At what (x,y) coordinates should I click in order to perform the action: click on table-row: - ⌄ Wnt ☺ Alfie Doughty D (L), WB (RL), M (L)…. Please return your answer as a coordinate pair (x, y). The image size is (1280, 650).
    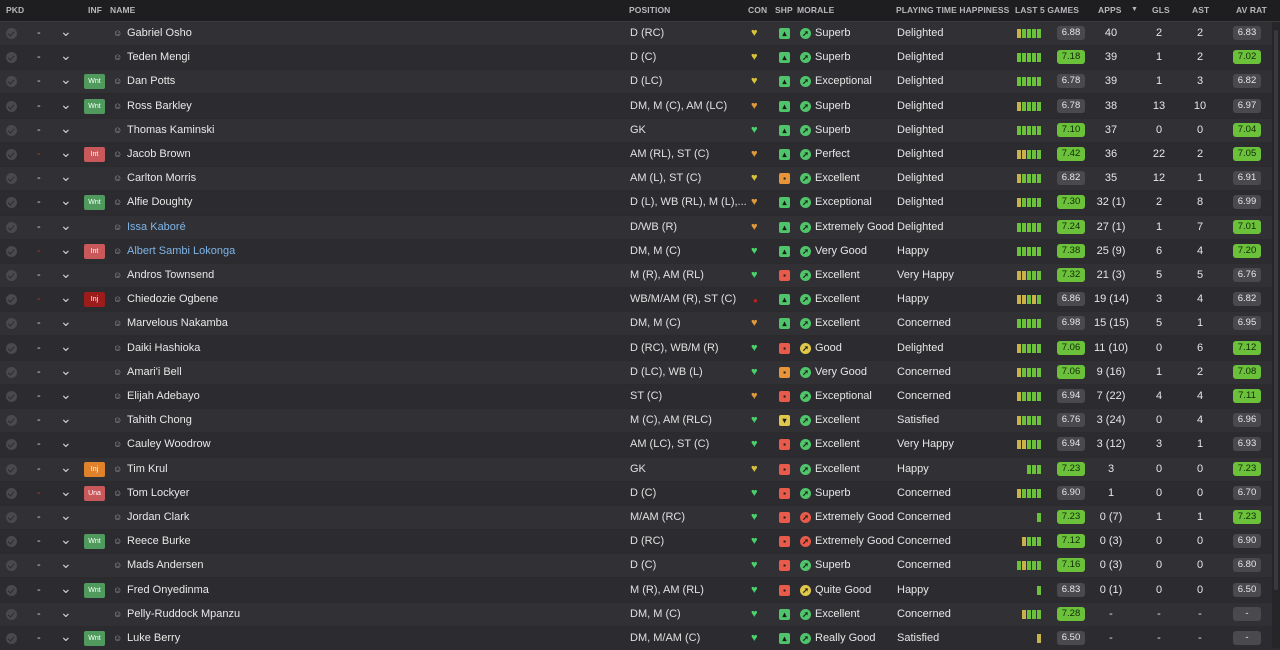
    Looking at the image, I should click on (640, 203).